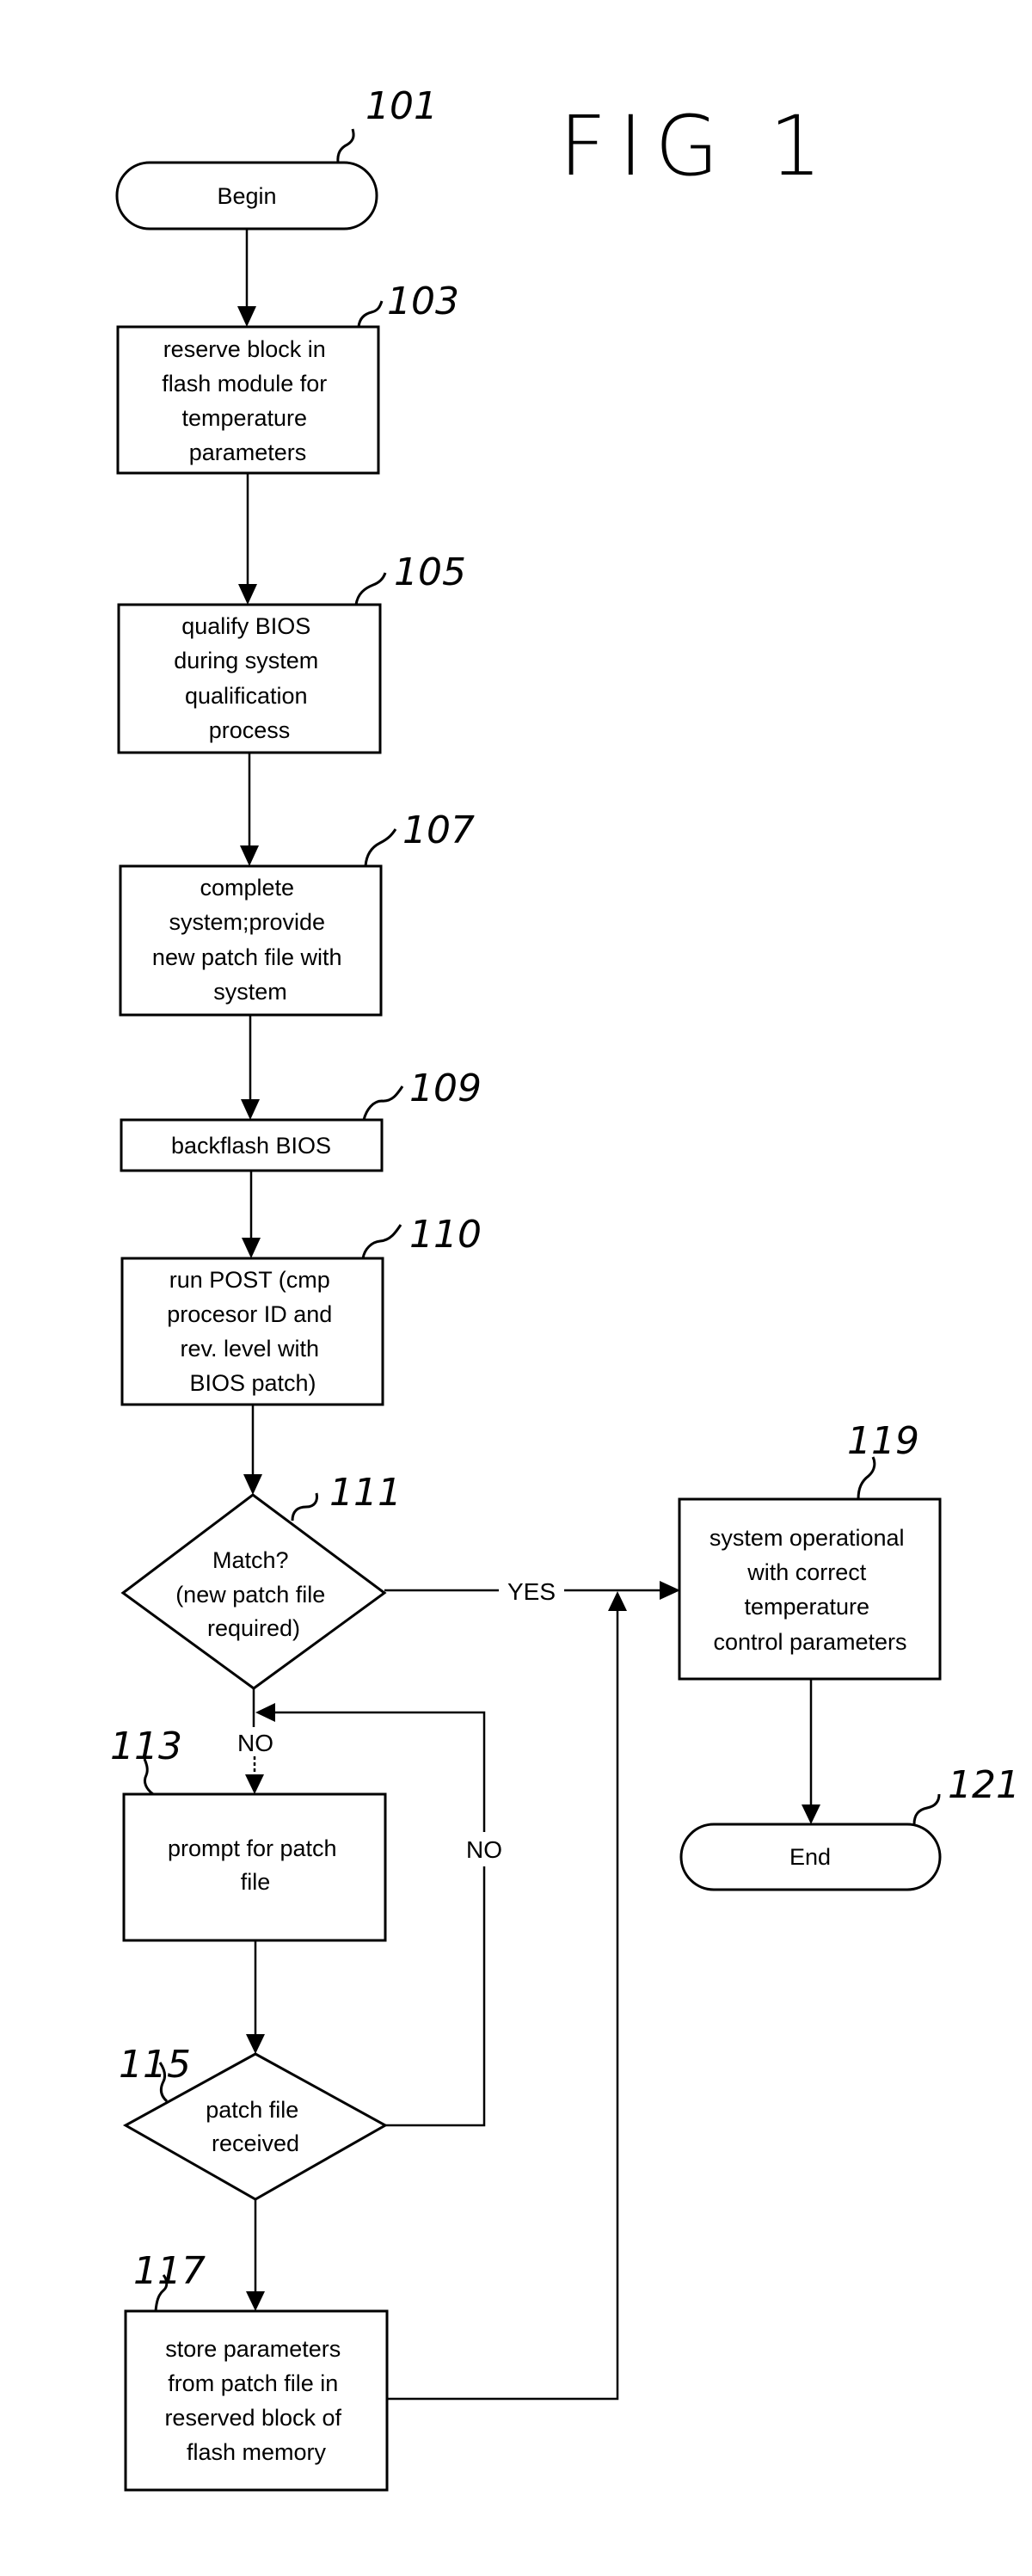 The width and height of the screenshot is (1032, 2576). I want to click on ref-107: 107, so click(420, 837).